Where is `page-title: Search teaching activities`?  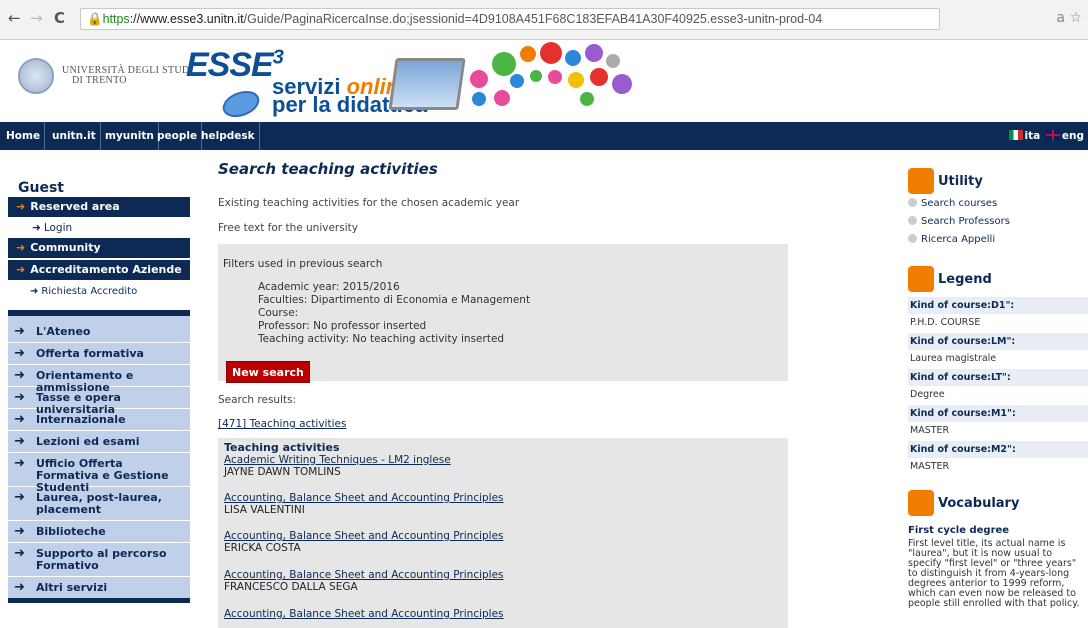 page-title: Search teaching activities is located at coordinates (328, 169).